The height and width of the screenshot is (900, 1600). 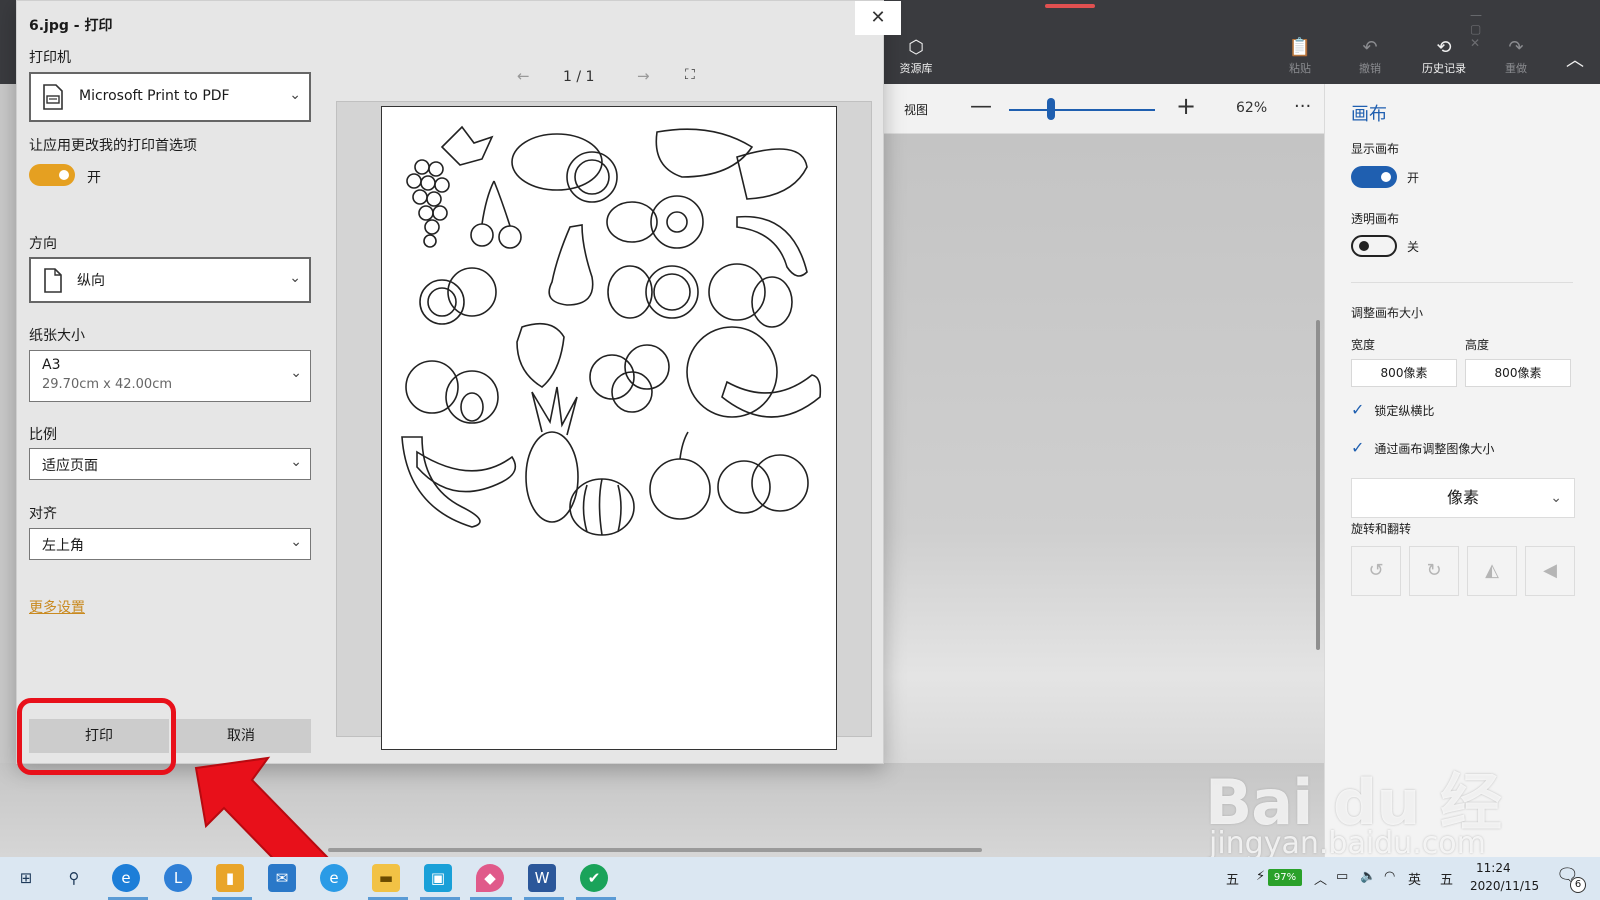 What do you see at coordinates (96, 736) in the screenshot?
I see `print-button-highlight` at bounding box center [96, 736].